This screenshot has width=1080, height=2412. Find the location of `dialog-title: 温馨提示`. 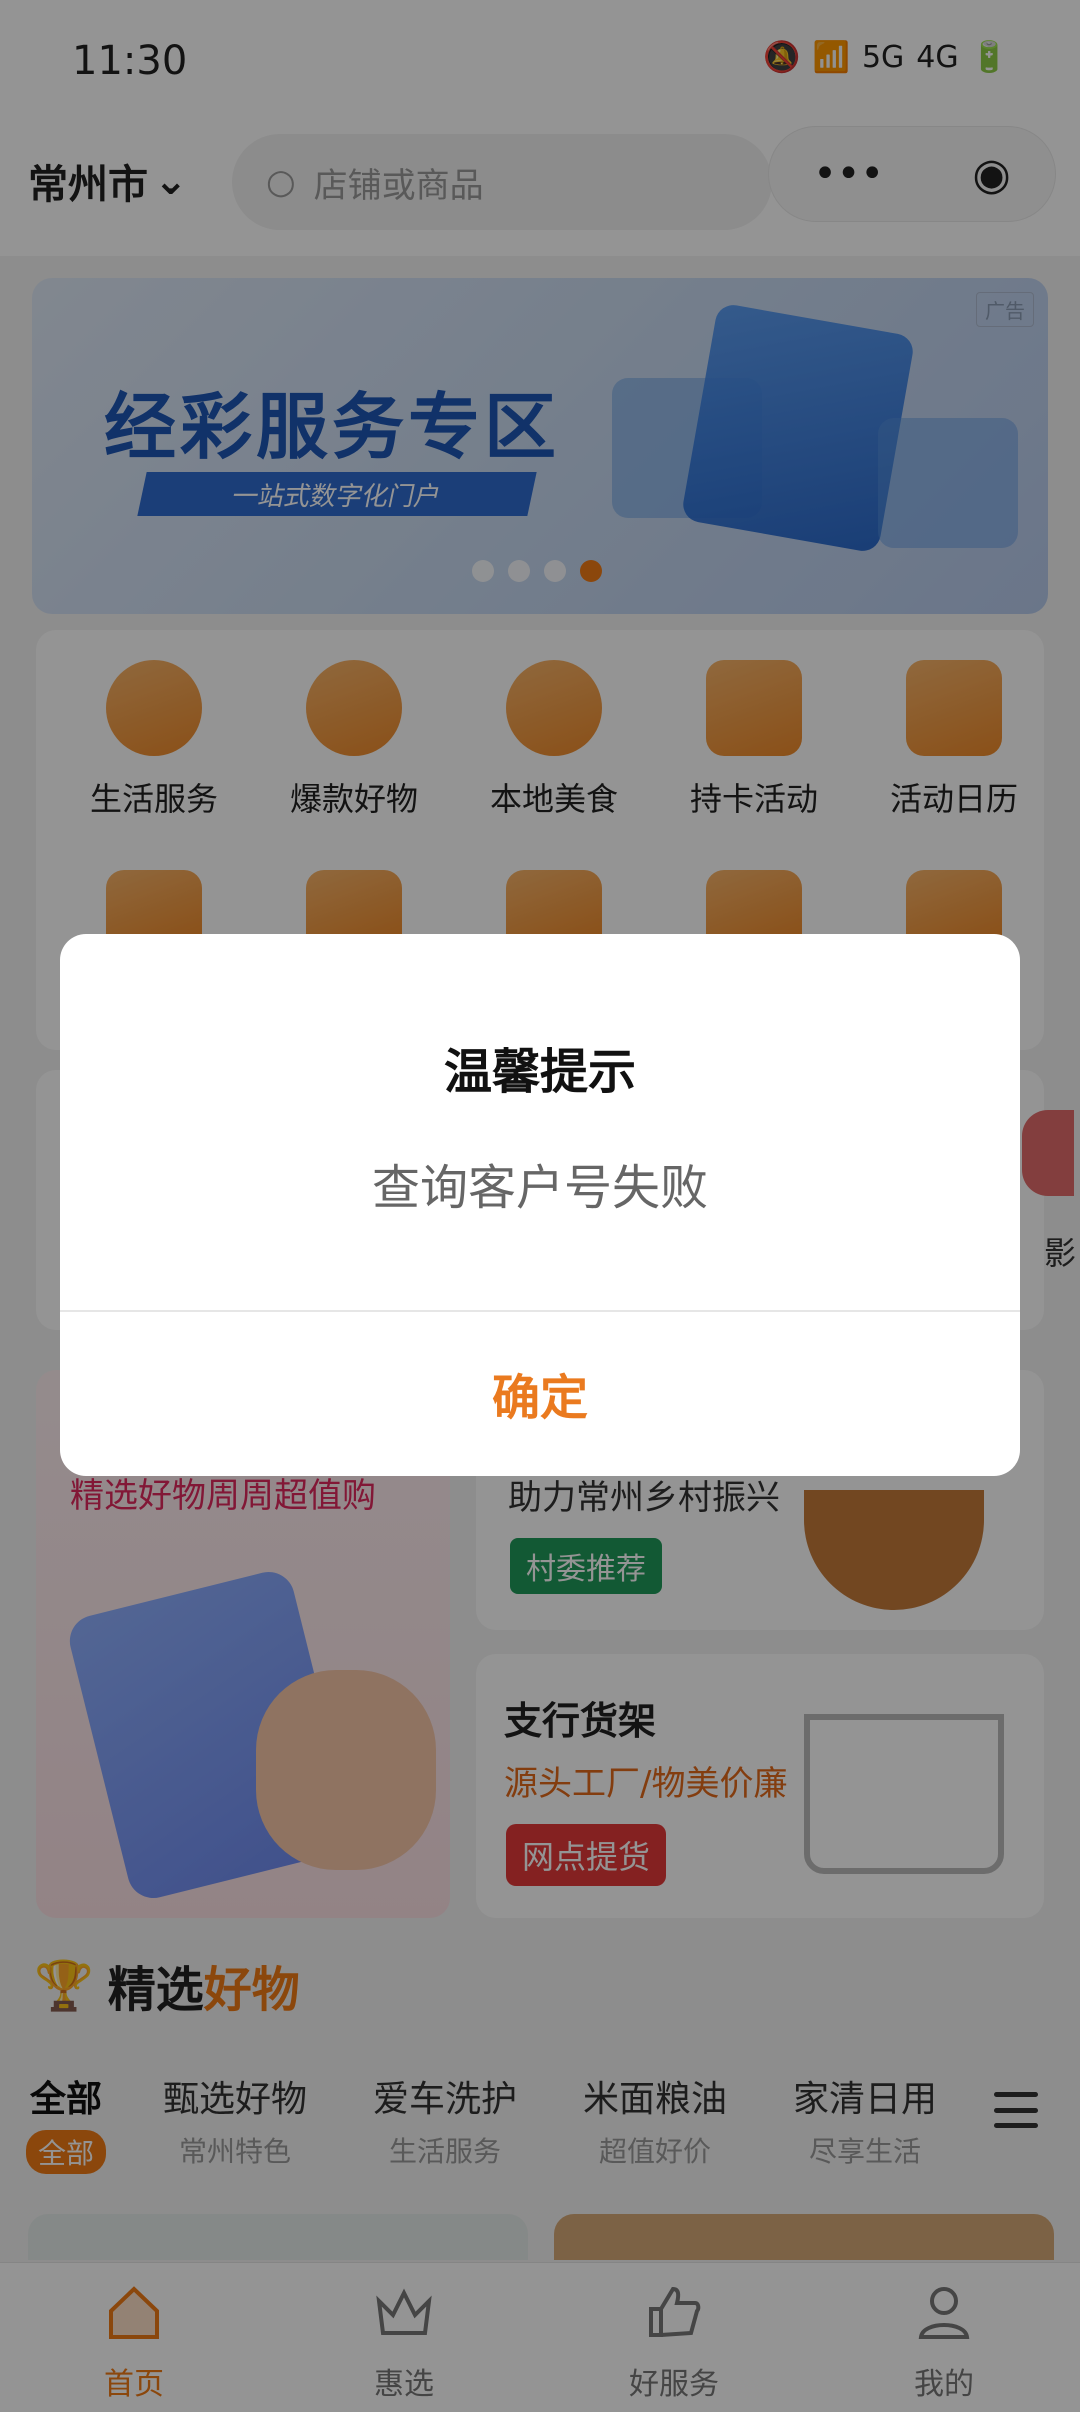

dialog-title: 温馨提示 is located at coordinates (539, 1072).